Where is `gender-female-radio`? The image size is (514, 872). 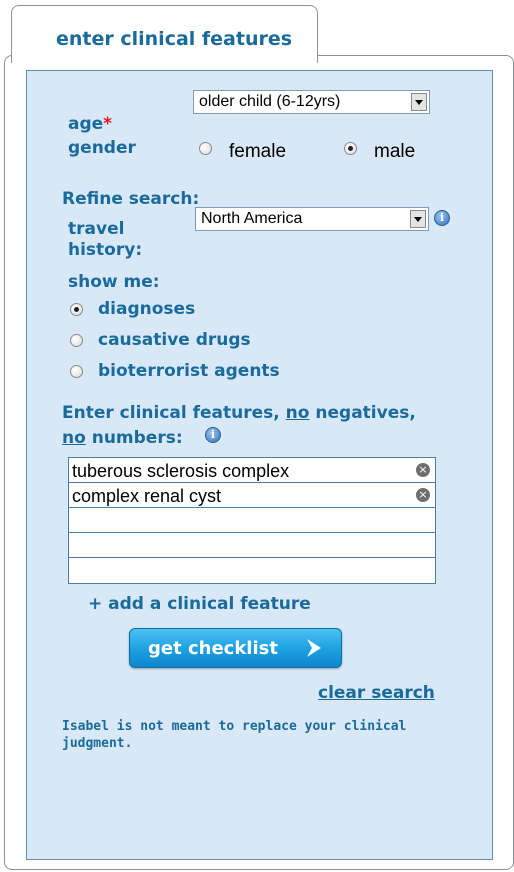
gender-female-radio is located at coordinates (205, 148).